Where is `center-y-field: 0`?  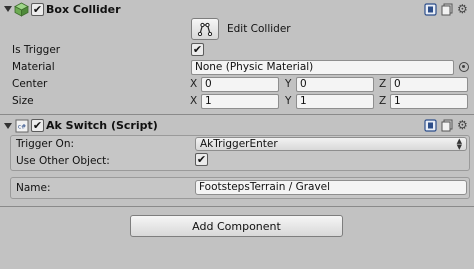 center-y-field: 0 is located at coordinates (335, 84).